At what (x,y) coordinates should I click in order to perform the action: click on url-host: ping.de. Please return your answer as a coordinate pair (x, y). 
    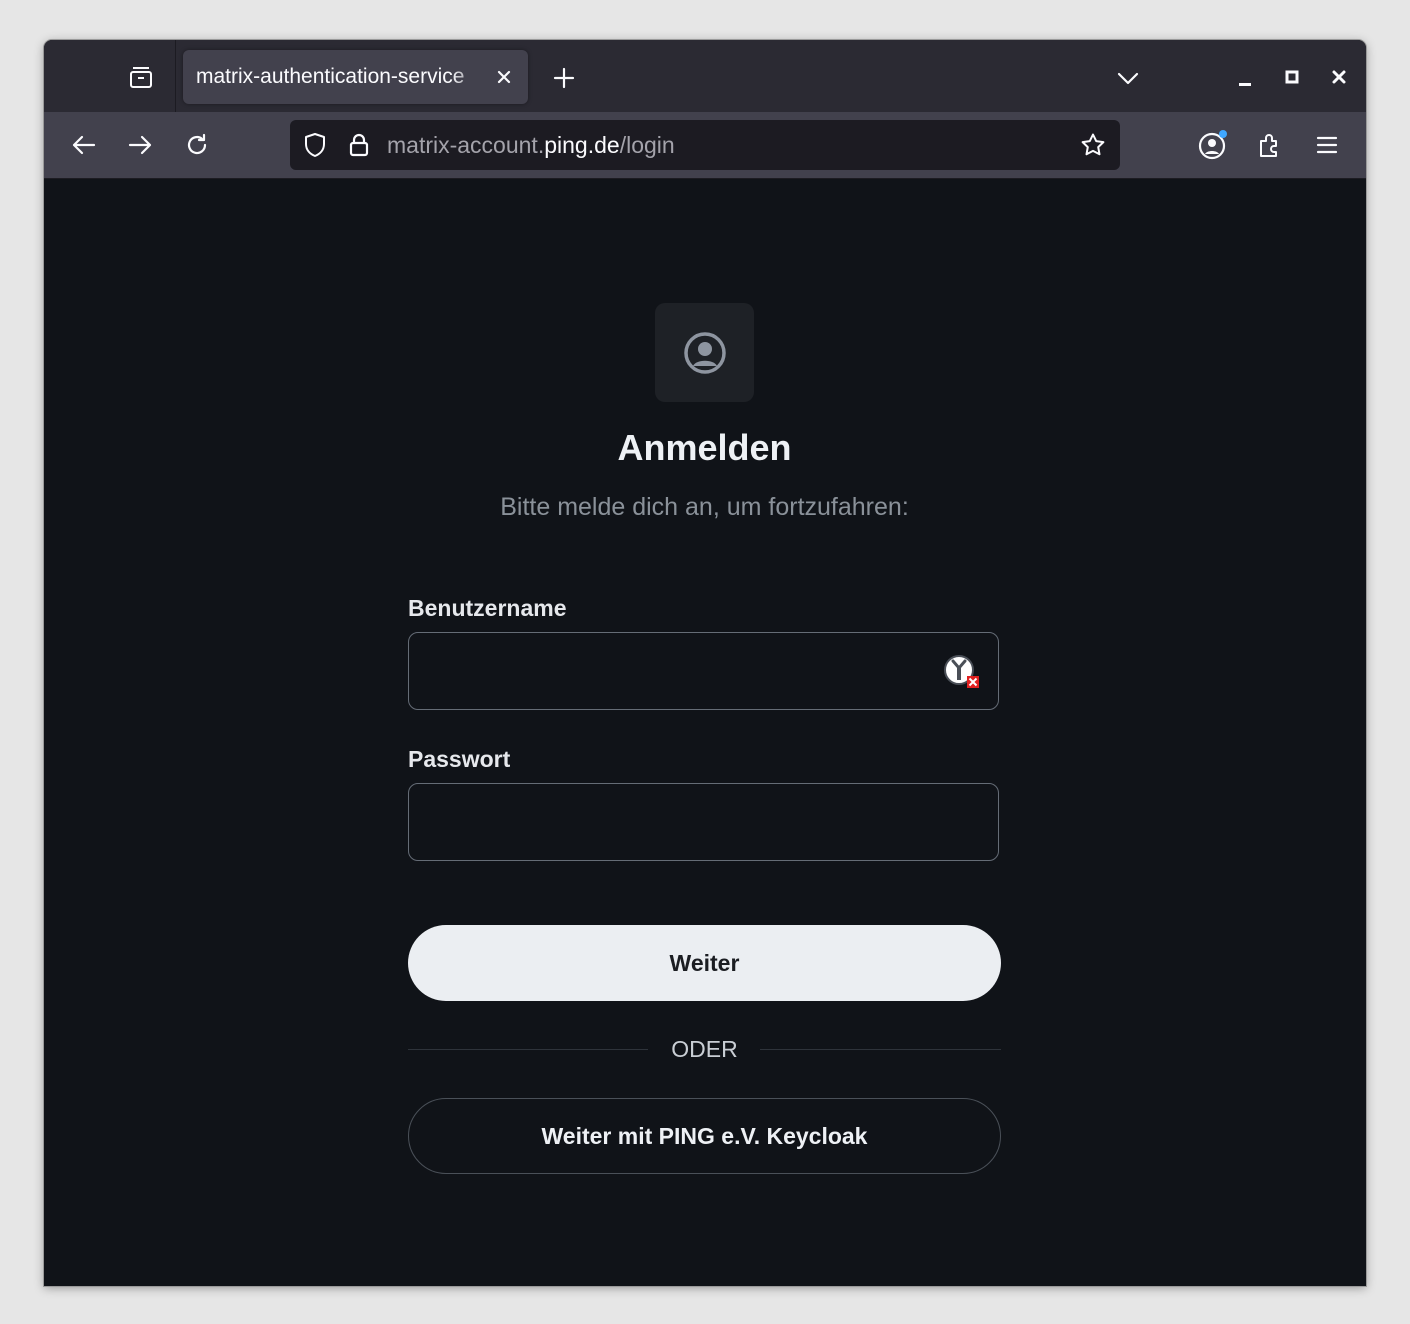
    Looking at the image, I should click on (582, 145).